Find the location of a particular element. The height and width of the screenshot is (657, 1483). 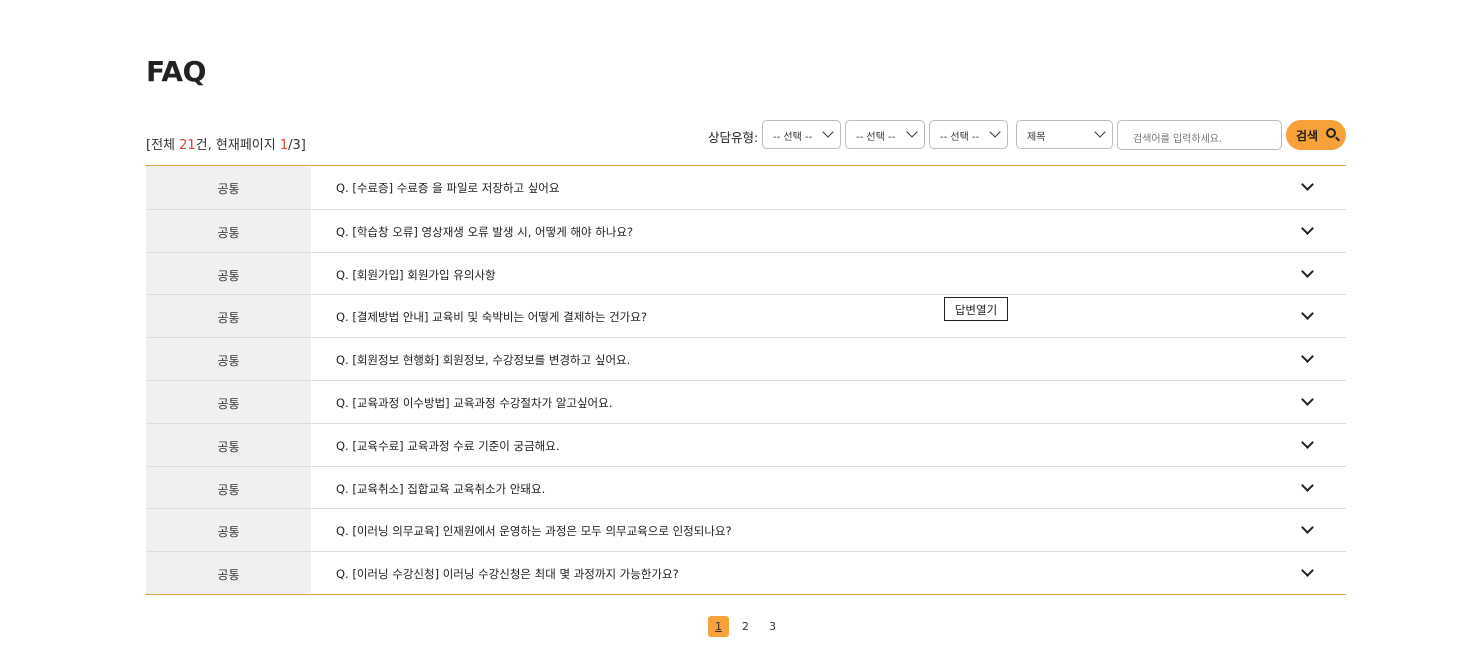

search-field-select: 제목 is located at coordinates (1064, 134).